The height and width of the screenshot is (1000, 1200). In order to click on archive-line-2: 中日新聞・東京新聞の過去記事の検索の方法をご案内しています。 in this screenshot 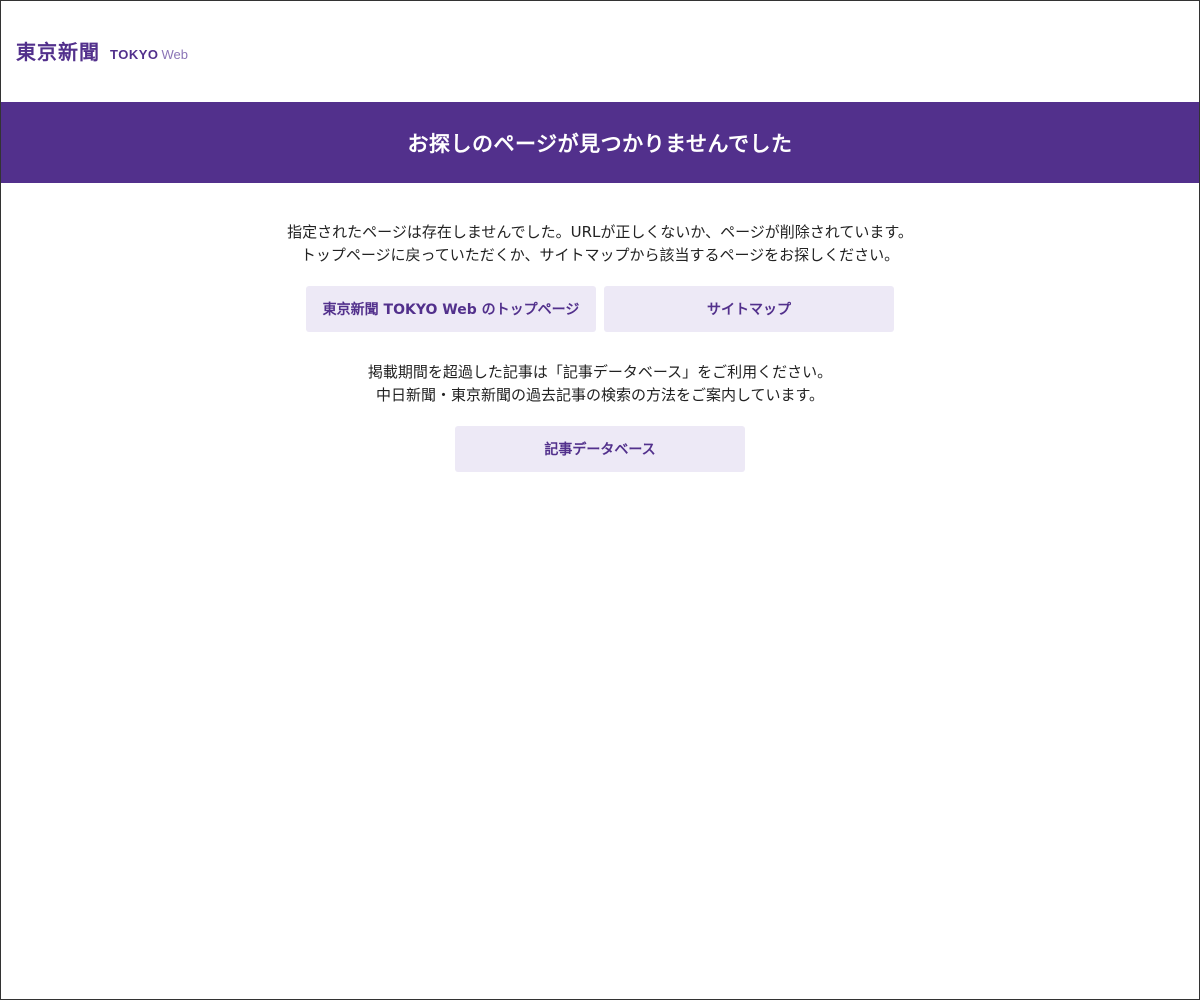, I will do `click(600, 395)`.